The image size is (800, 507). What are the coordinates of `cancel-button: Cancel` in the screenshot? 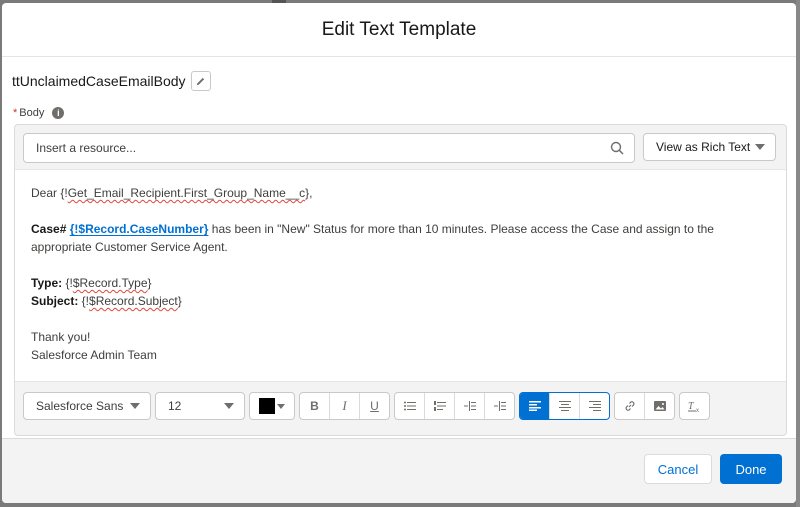 It's located at (678, 469).